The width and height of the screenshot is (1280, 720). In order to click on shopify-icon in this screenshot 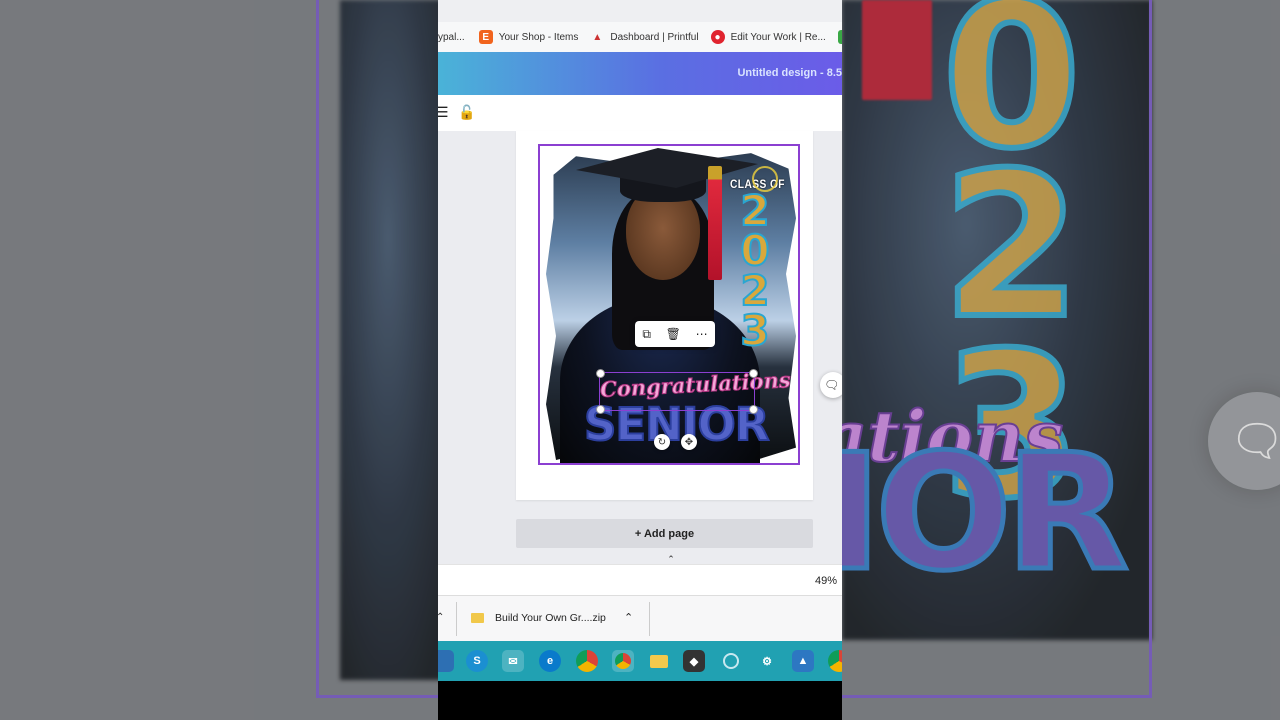, I will do `click(839, 37)`.